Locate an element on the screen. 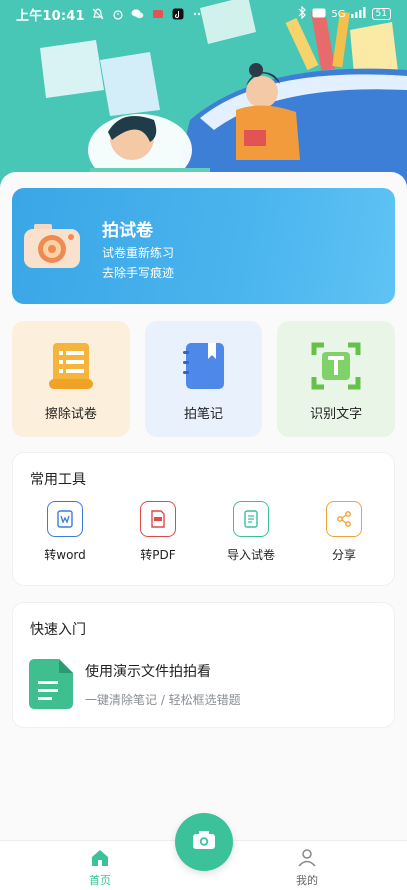 The image size is (407, 890). more-dots-icon is located at coordinates (198, 14).